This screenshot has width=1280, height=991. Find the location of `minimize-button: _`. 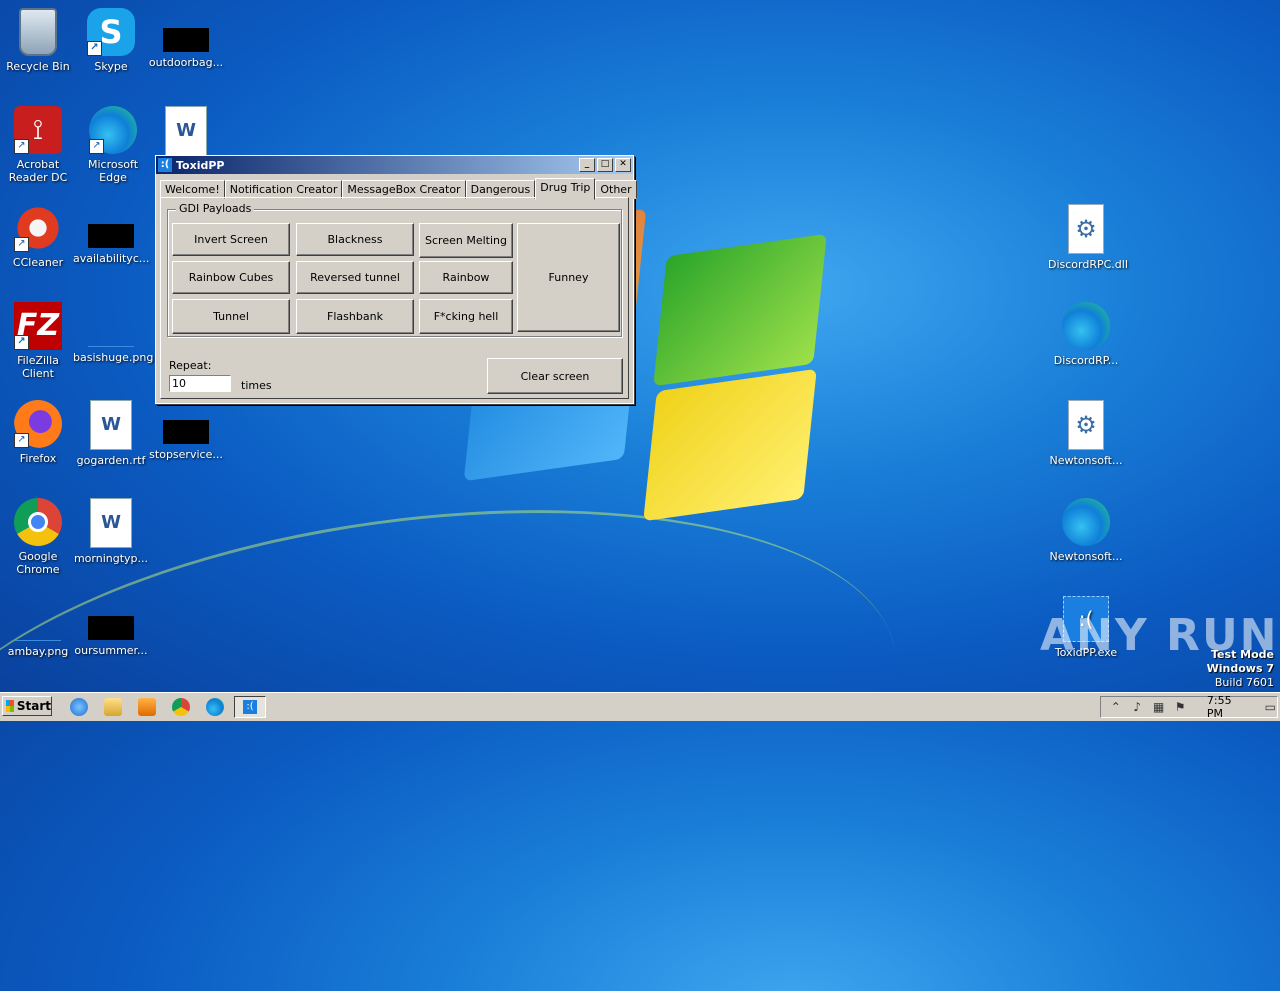

minimize-button: _ is located at coordinates (587, 165).